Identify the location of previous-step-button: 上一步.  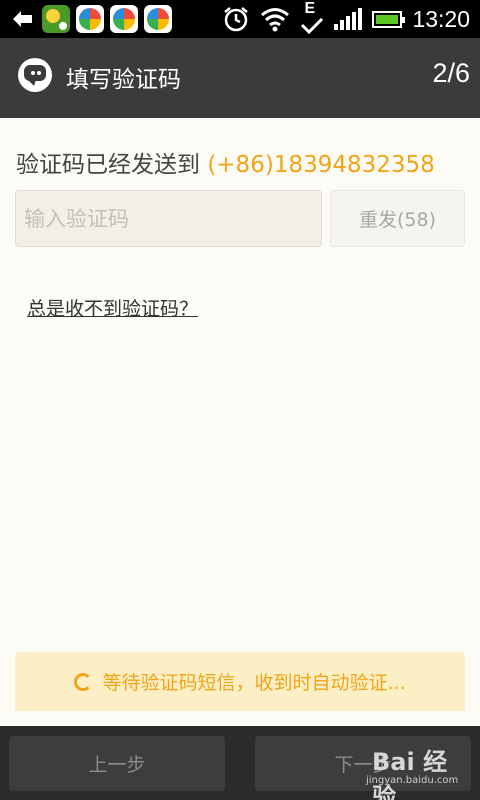
(117, 763).